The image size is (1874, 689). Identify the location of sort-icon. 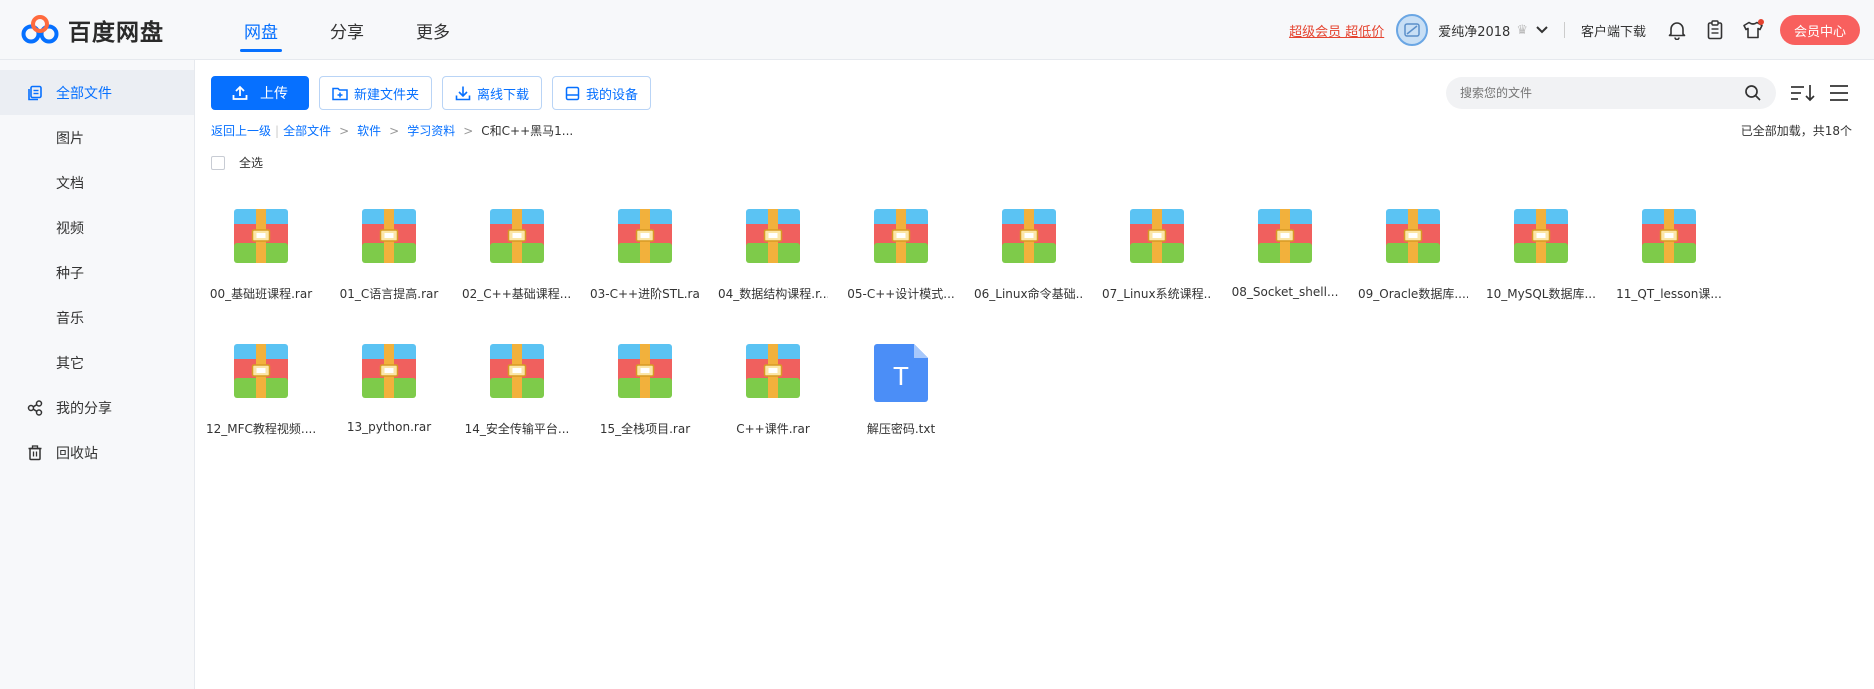
(1803, 93).